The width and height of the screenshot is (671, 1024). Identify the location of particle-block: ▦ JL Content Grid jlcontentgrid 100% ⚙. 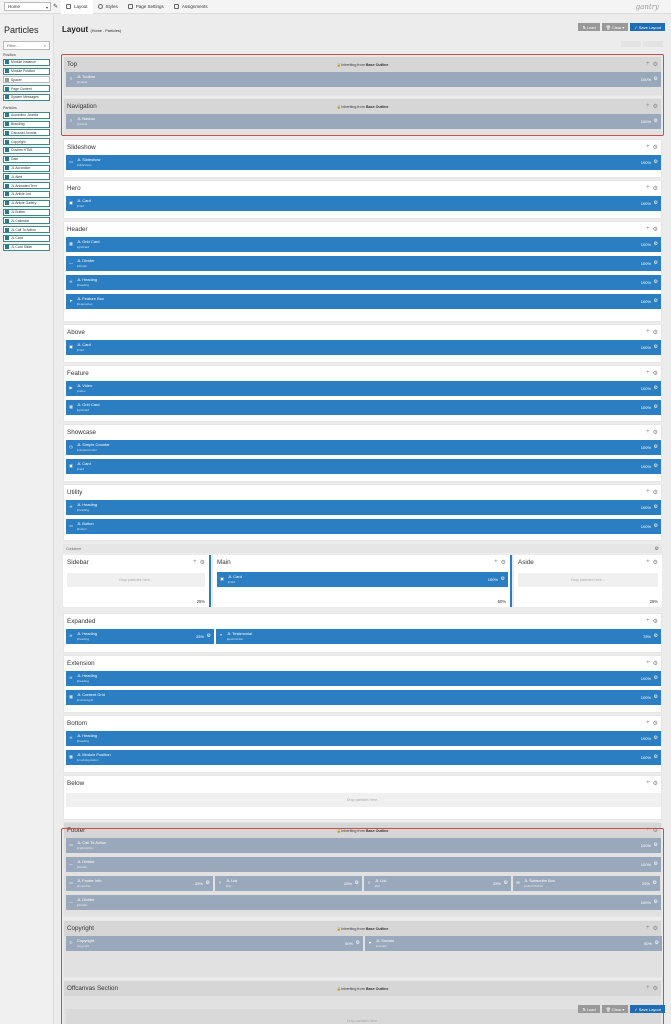
(363, 697).